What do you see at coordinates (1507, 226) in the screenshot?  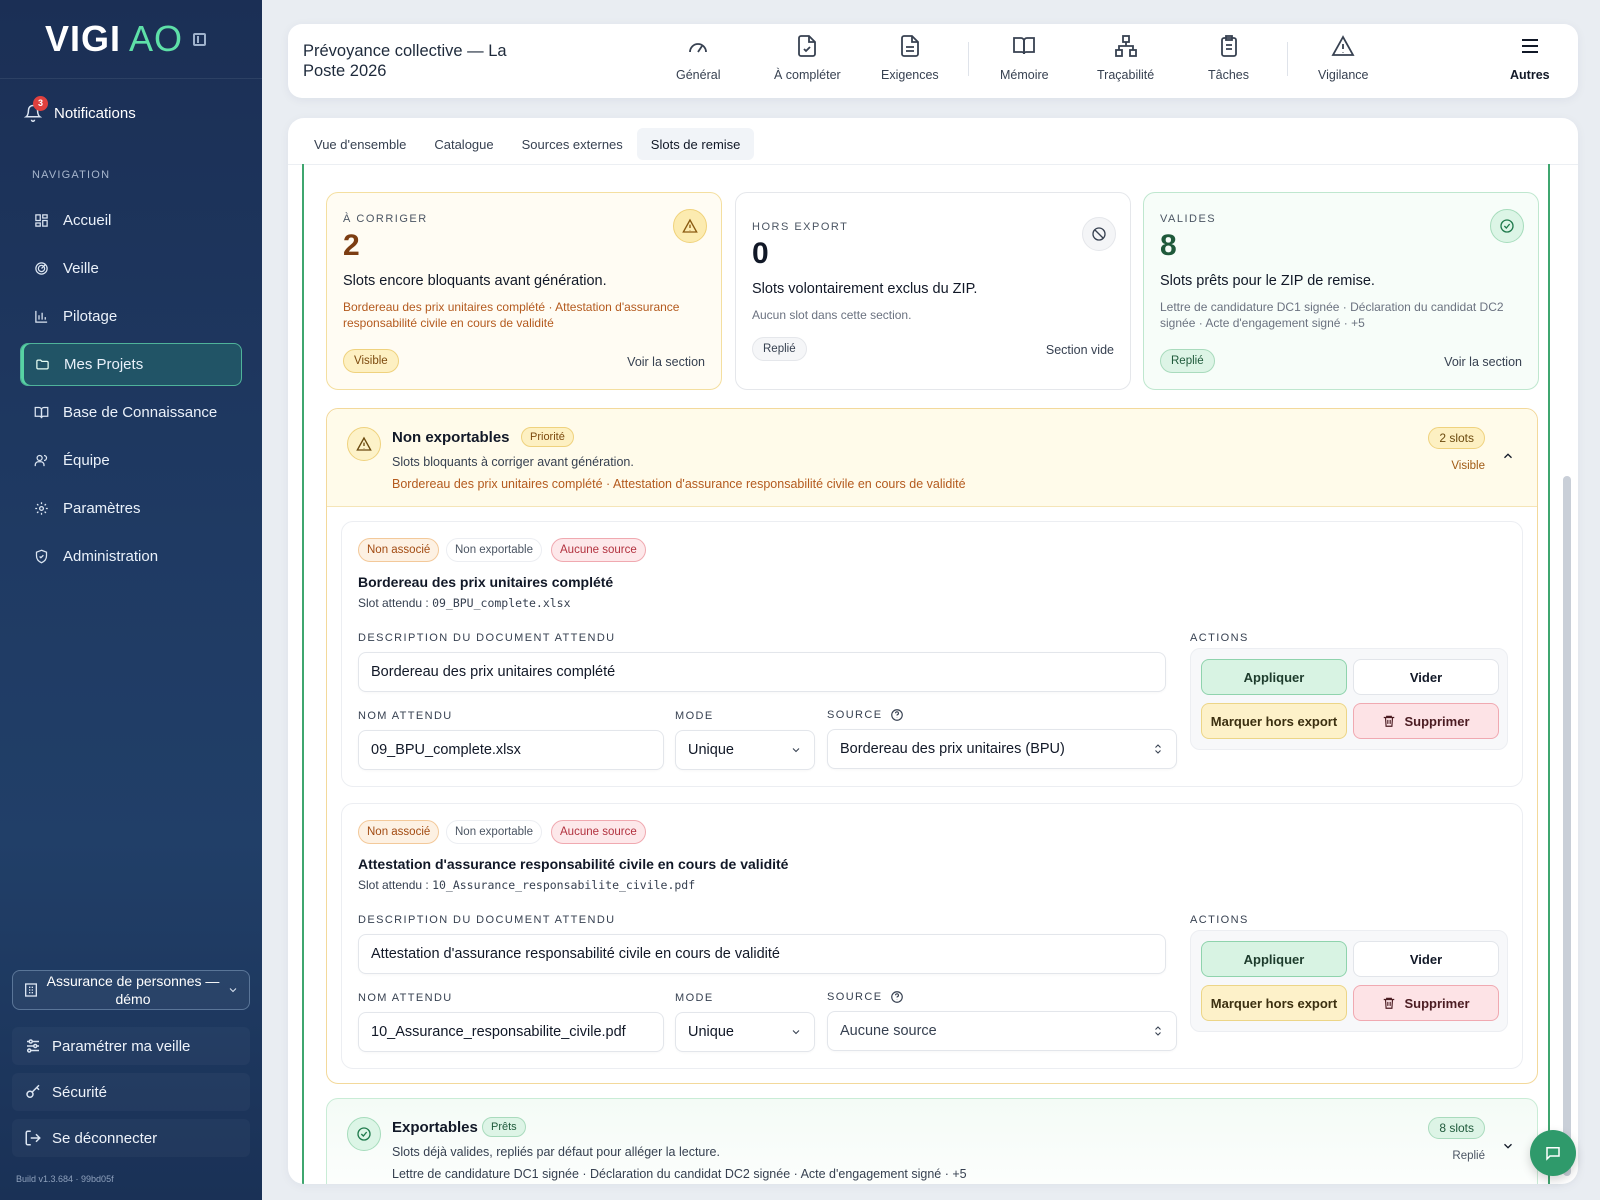 I see `check-circle-icon` at bounding box center [1507, 226].